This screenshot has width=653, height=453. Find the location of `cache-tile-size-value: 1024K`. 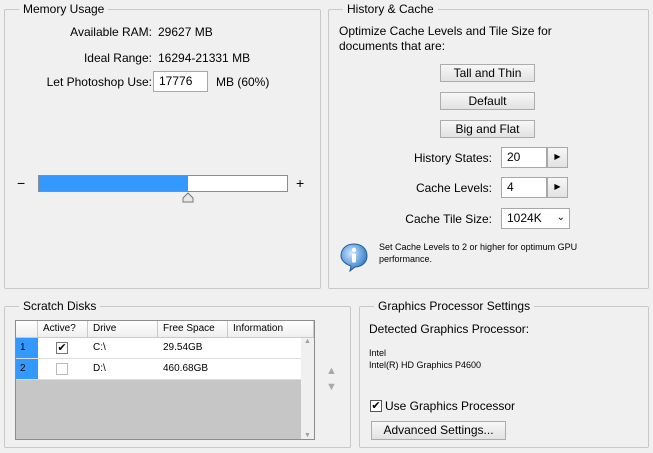

cache-tile-size-value: 1024K is located at coordinates (524, 218).